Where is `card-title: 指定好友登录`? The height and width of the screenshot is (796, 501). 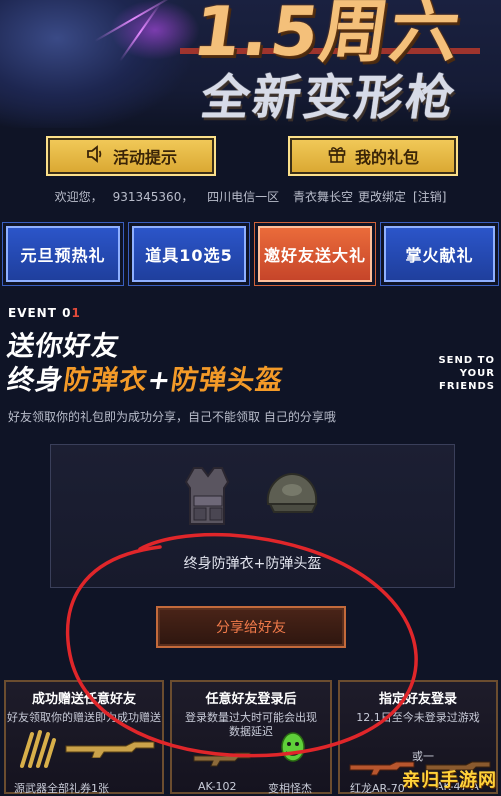 card-title: 指定好友登录 is located at coordinates (417, 699).